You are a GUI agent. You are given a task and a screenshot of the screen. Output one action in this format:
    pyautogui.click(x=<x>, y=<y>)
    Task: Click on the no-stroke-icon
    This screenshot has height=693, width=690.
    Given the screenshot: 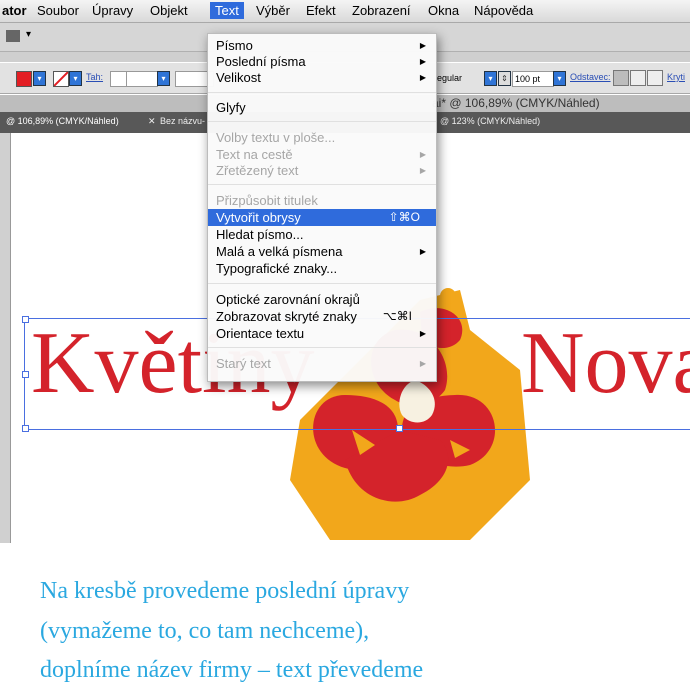 What is the action you would take?
    pyautogui.click(x=61, y=79)
    